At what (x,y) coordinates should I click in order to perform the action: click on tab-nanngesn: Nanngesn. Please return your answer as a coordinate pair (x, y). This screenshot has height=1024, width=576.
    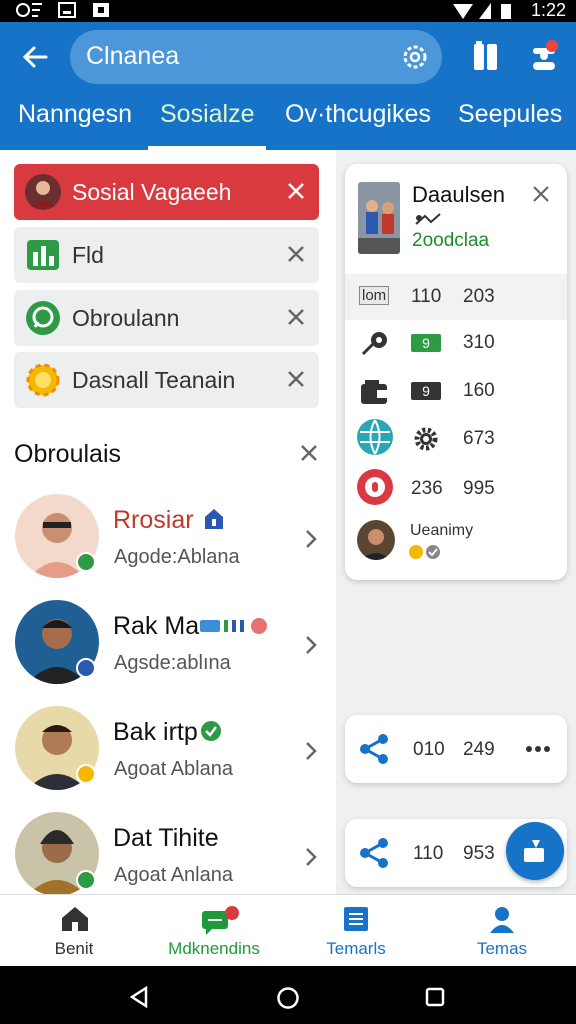
    Looking at the image, I should click on (75, 114).